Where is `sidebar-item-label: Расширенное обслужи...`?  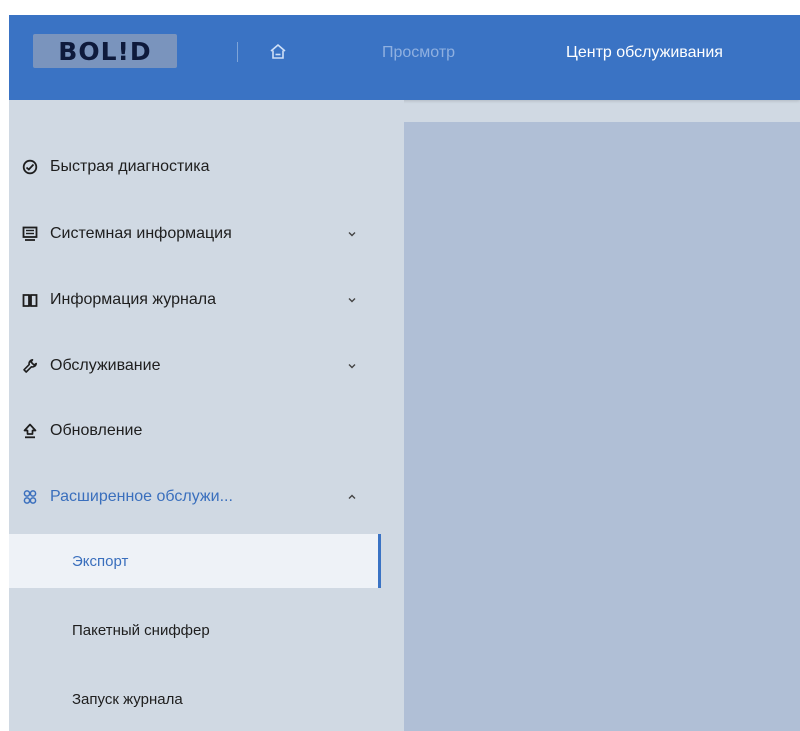 sidebar-item-label: Расширенное обслужи... is located at coordinates (141, 496).